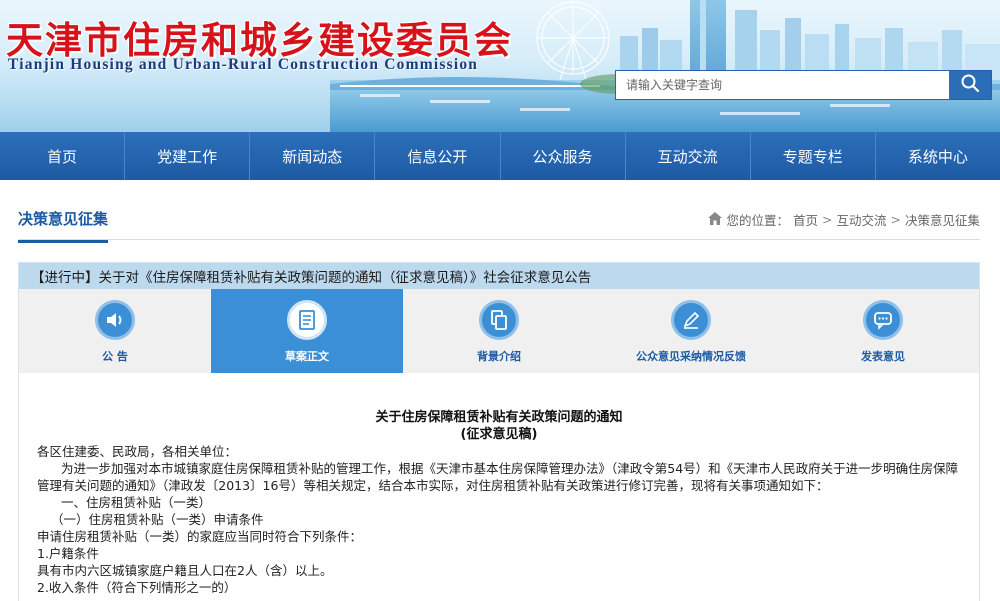 This screenshot has width=1000, height=601. What do you see at coordinates (136, 502) in the screenshot?
I see `document-paragraph: 一、住房租赁补贴（一类）` at bounding box center [136, 502].